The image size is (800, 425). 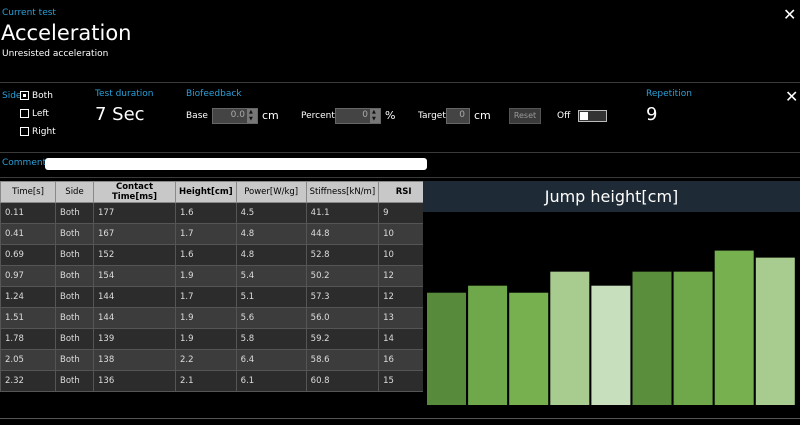 What do you see at coordinates (134, 318) in the screenshot?
I see `table-cell: 144` at bounding box center [134, 318].